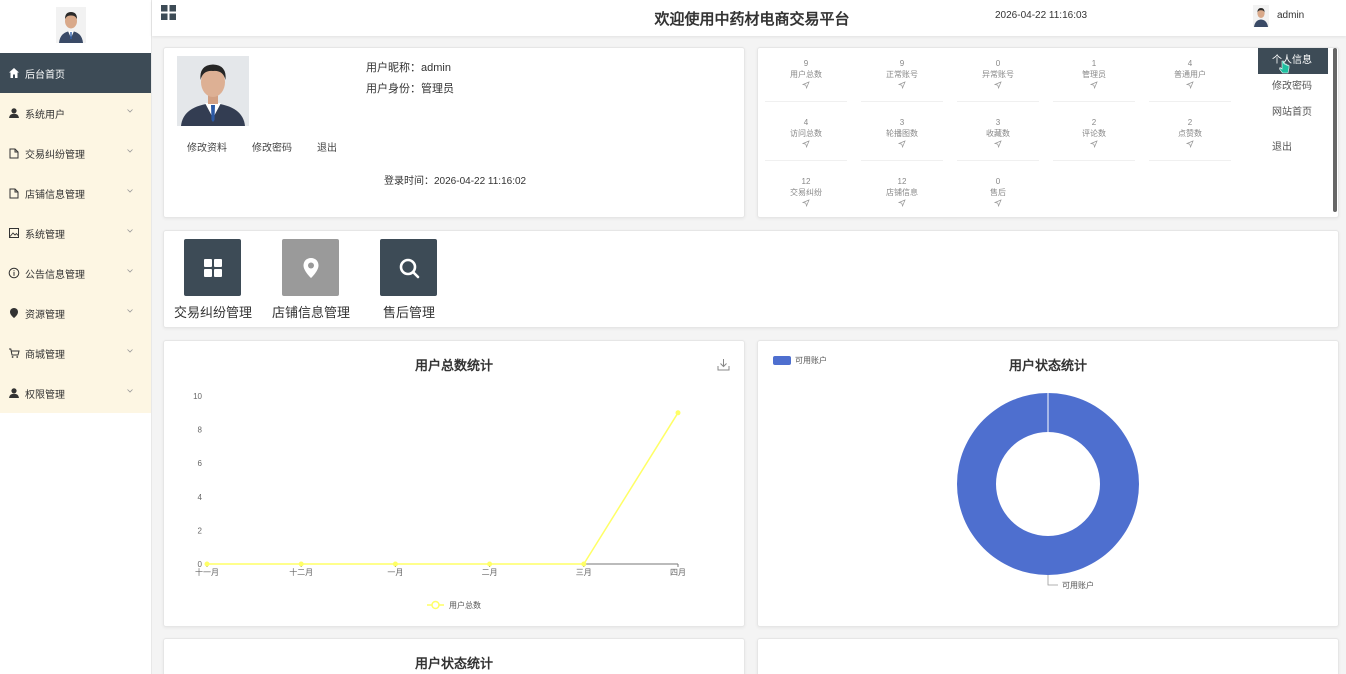  I want to click on stat-item: 3 轮播图数, so click(902, 139).